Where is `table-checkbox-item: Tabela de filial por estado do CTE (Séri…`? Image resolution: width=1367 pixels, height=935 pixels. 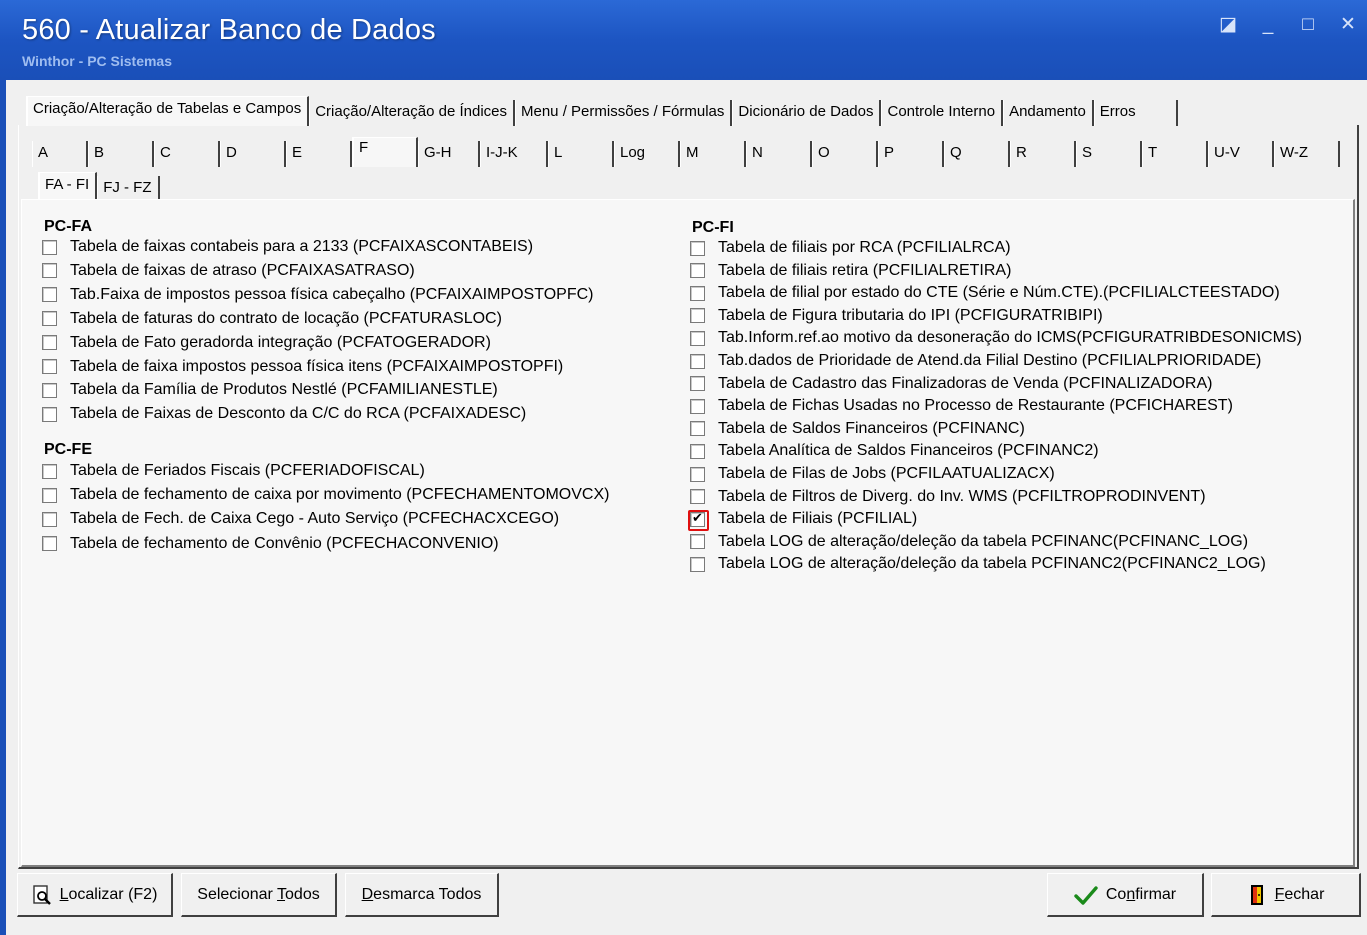
table-checkbox-item: Tabela de filial por estado do CTE (Séri… is located at coordinates (985, 293).